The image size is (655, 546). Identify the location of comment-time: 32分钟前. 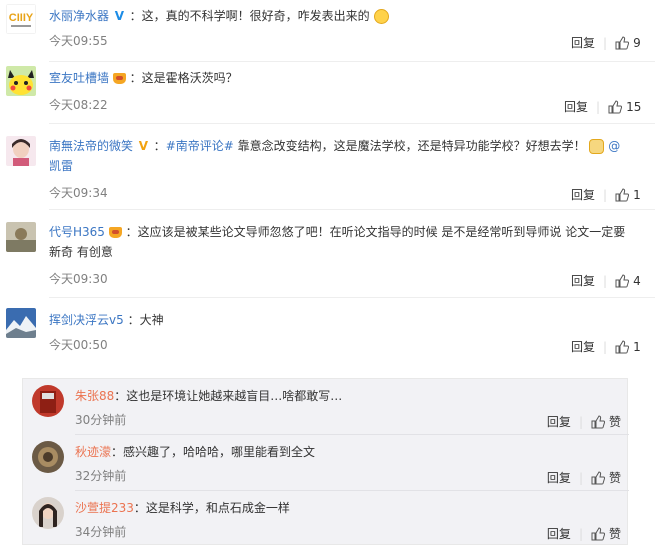
(101, 476).